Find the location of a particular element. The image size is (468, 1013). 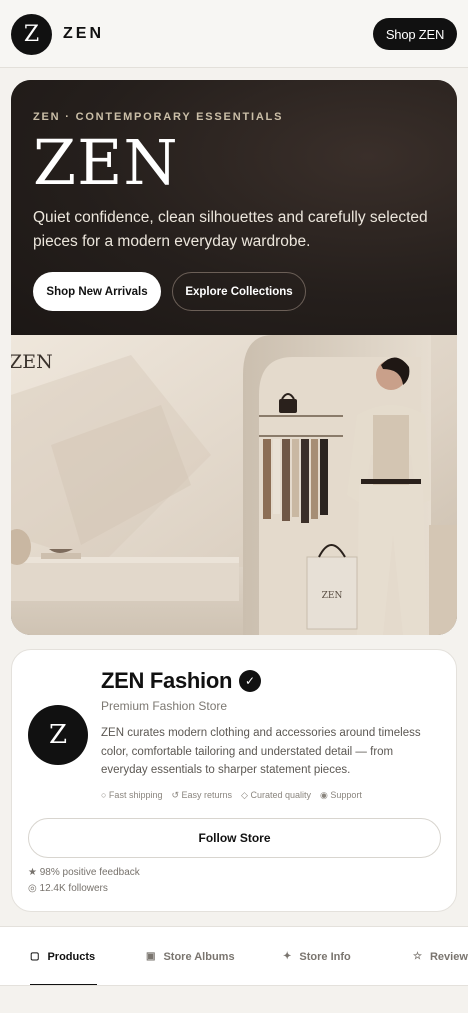

shop-zen-button: Shop ZEN is located at coordinates (415, 34).